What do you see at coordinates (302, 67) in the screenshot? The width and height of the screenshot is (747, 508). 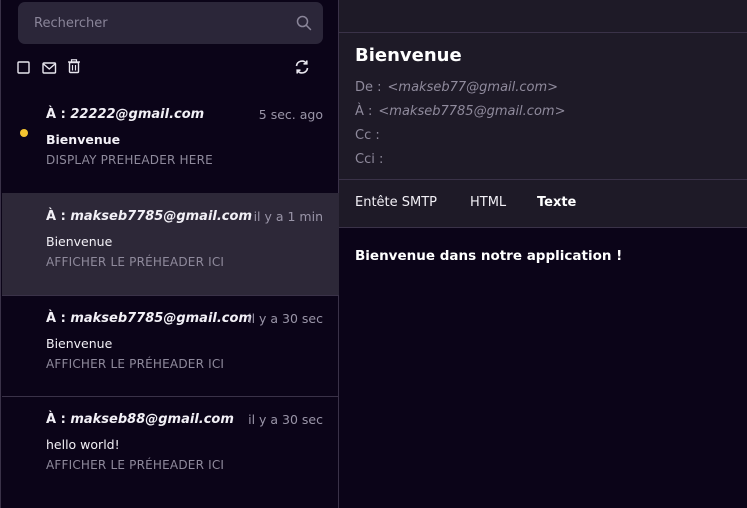 I see `refresh-icon` at bounding box center [302, 67].